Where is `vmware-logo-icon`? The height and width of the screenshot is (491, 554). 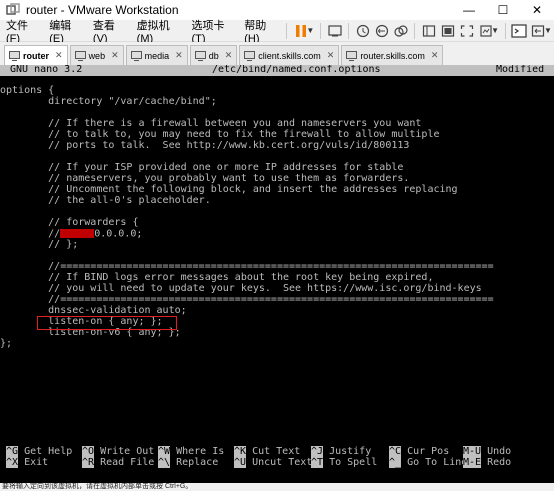
vmware-logo-icon is located at coordinates (13, 9).